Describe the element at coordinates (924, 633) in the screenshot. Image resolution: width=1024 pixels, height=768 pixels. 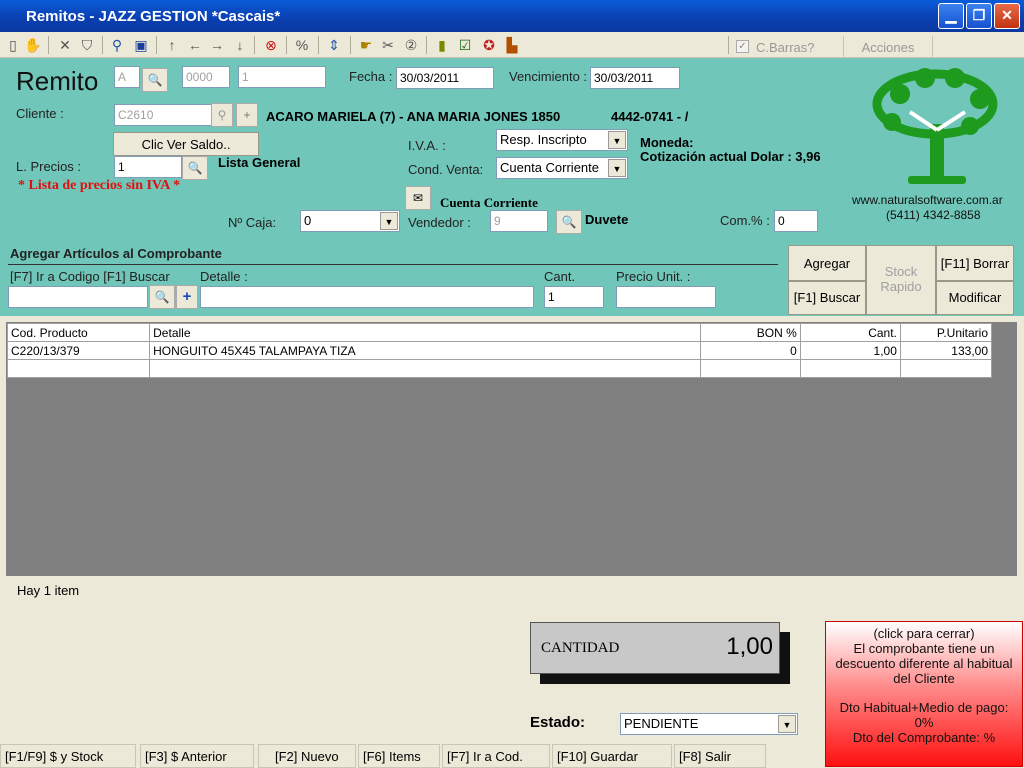
I see `notice-close-text: (click para cerrar)` at that location.